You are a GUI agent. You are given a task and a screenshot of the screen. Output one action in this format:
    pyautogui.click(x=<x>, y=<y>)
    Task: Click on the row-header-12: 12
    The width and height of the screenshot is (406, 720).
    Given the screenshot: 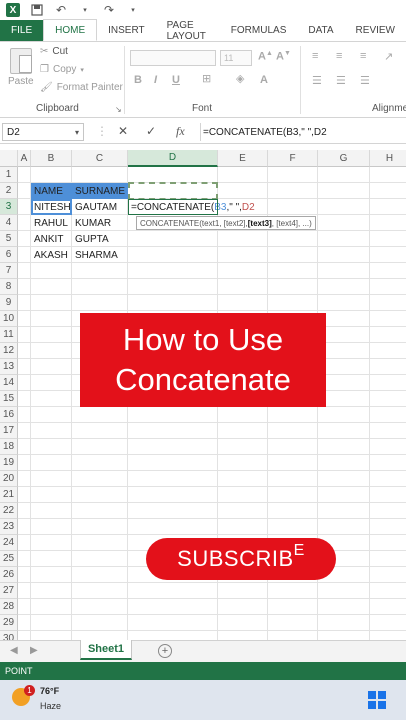 What is the action you would take?
    pyautogui.click(x=9, y=351)
    